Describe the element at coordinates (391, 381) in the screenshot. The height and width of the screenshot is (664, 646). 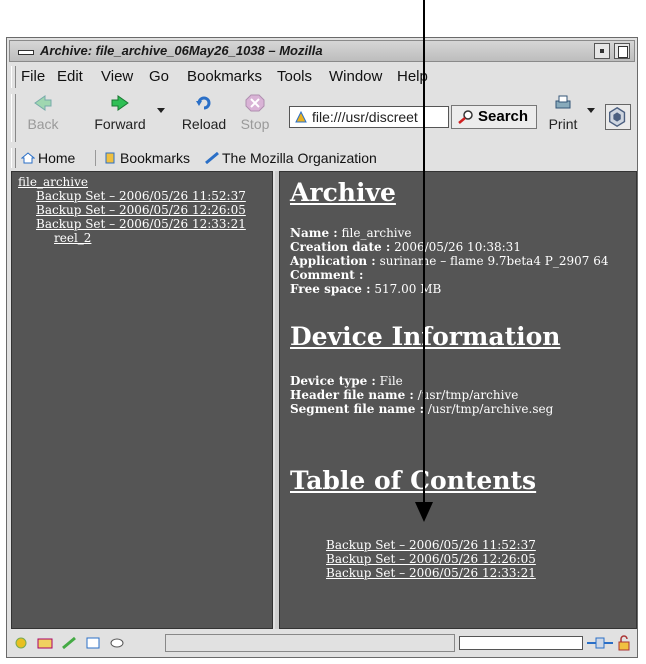
I see `device-type-value: File` at that location.